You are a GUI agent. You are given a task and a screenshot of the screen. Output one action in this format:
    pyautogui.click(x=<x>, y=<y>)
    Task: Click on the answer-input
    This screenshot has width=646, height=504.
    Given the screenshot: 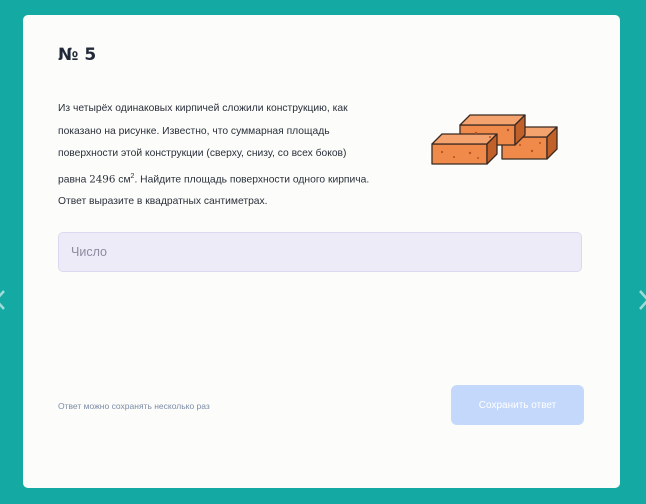 What is the action you would take?
    pyautogui.click(x=320, y=252)
    